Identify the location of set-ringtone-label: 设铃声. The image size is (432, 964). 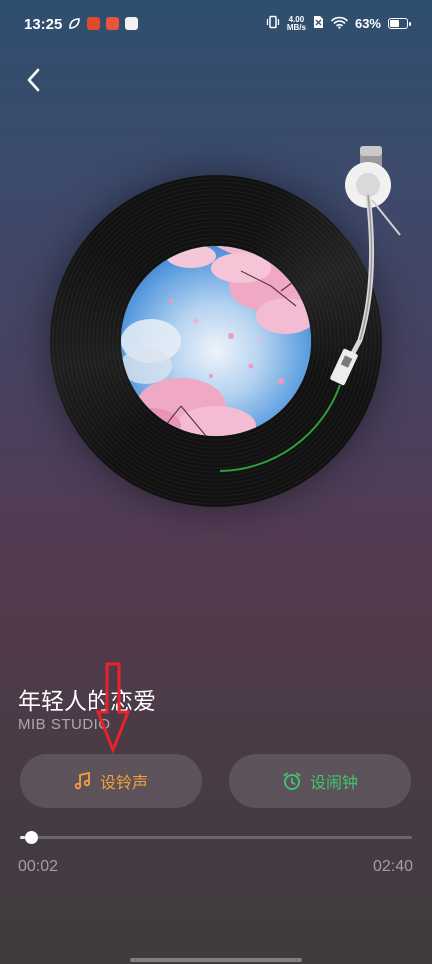
(123, 782).